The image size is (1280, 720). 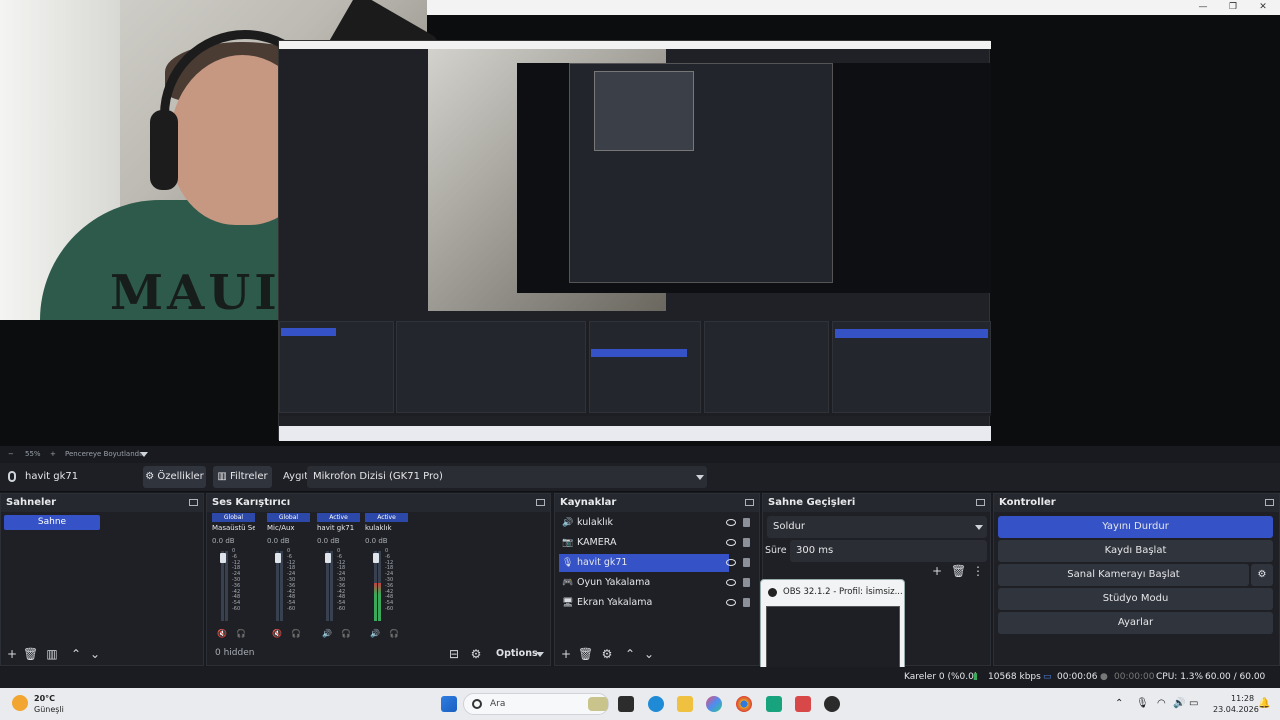 What do you see at coordinates (1161, 703) in the screenshot?
I see `wifi-icon: ◠` at bounding box center [1161, 703].